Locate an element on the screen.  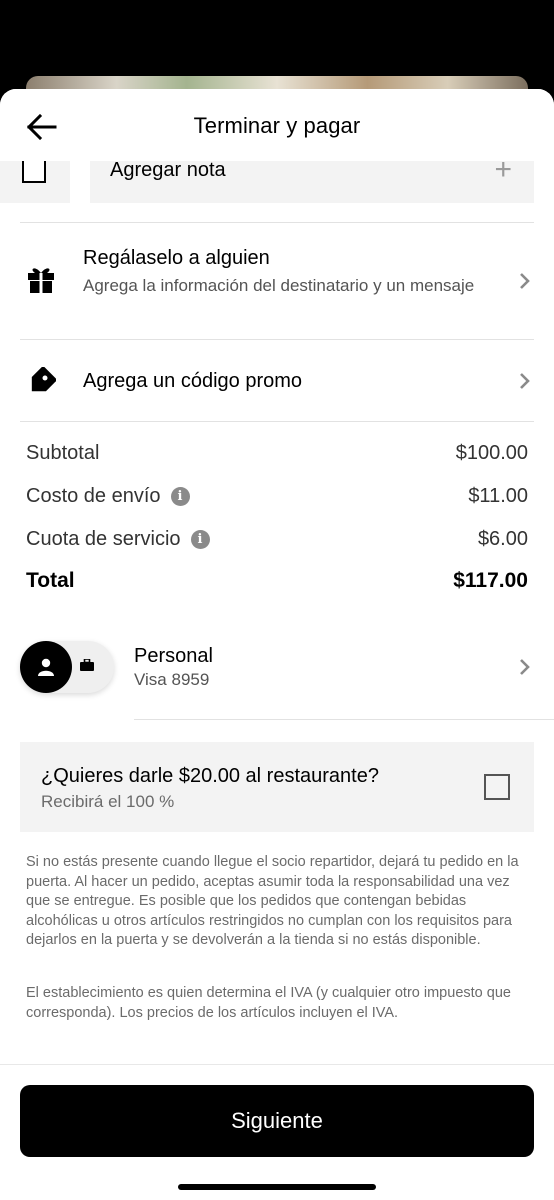
page-title: Terminar y pagar is located at coordinates (277, 125).